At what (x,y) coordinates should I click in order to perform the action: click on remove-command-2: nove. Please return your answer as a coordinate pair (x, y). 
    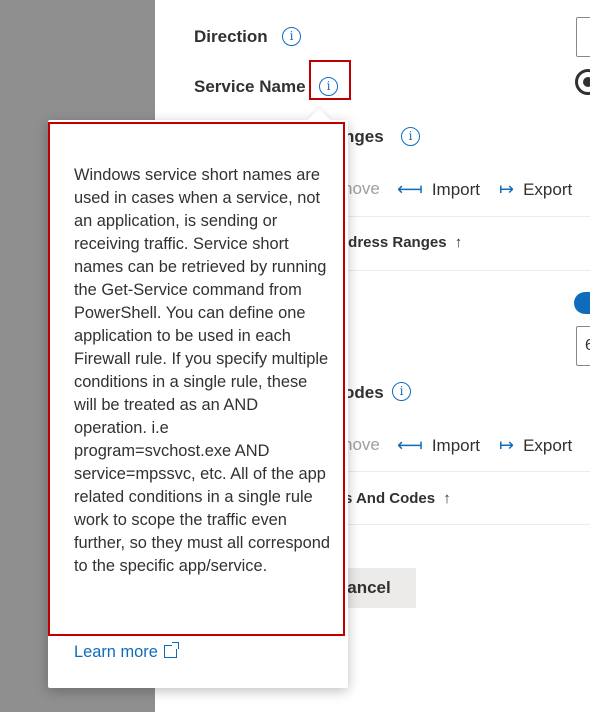
    Looking at the image, I should click on (361, 445).